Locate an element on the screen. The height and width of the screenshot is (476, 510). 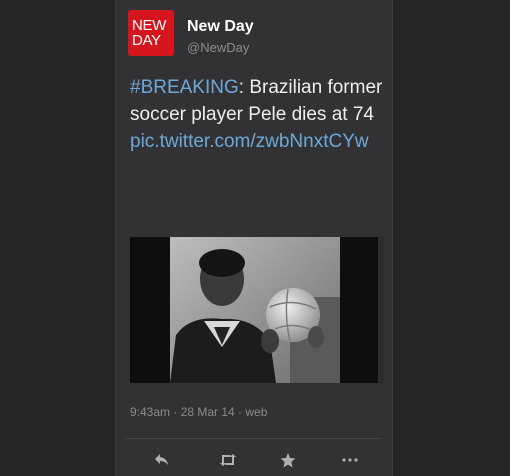
new-day-logo: NEW DAY is located at coordinates (151, 33).